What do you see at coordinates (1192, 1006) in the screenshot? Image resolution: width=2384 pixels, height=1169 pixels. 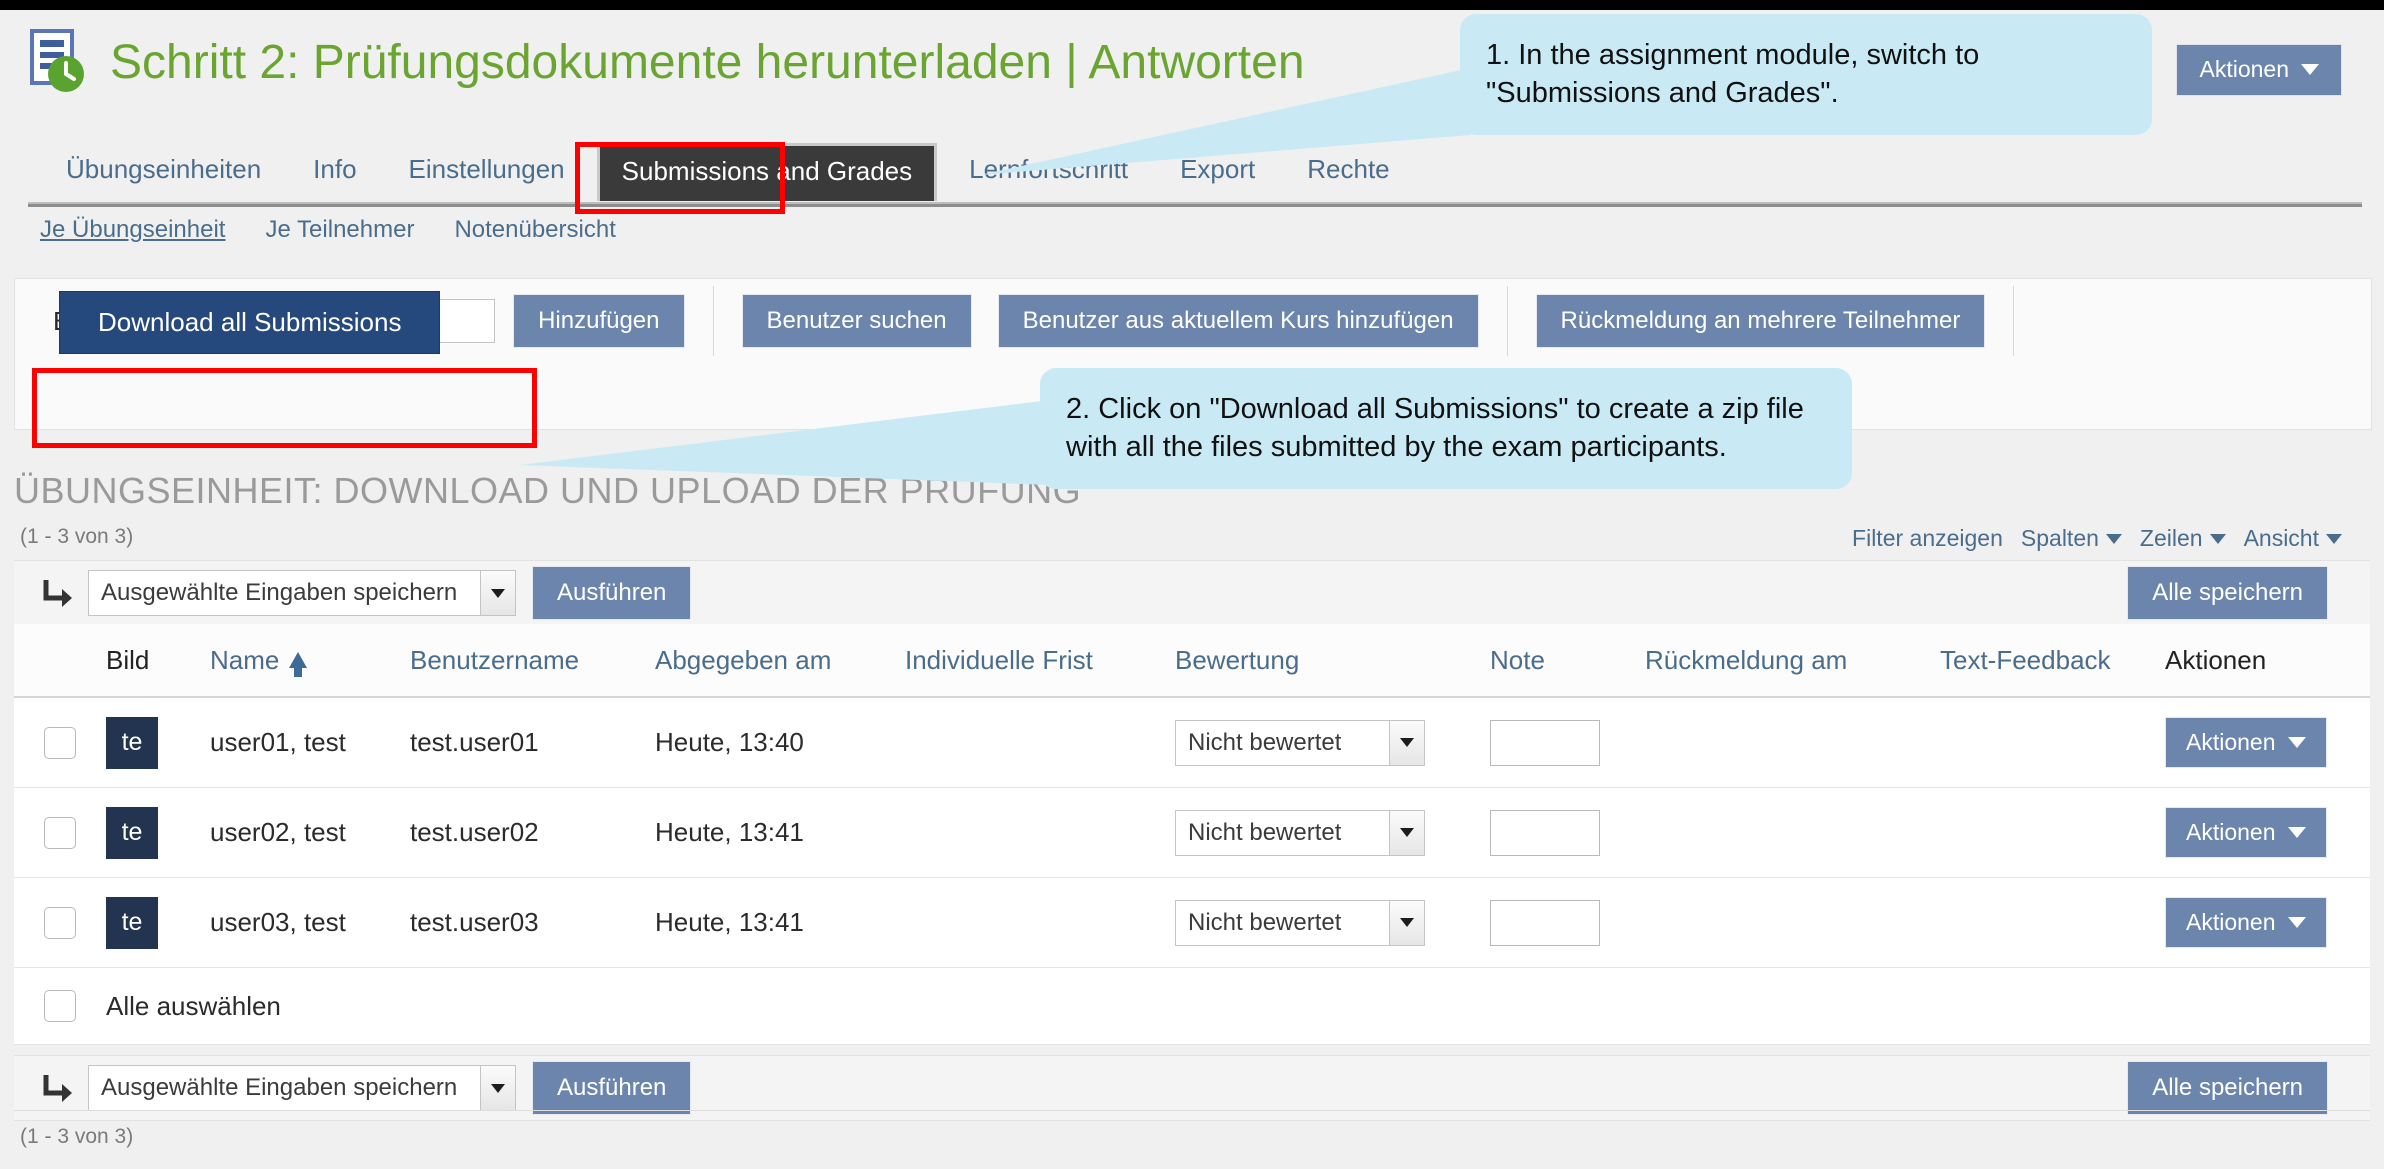 I see `select-all-row: Alle auswählen` at bounding box center [1192, 1006].